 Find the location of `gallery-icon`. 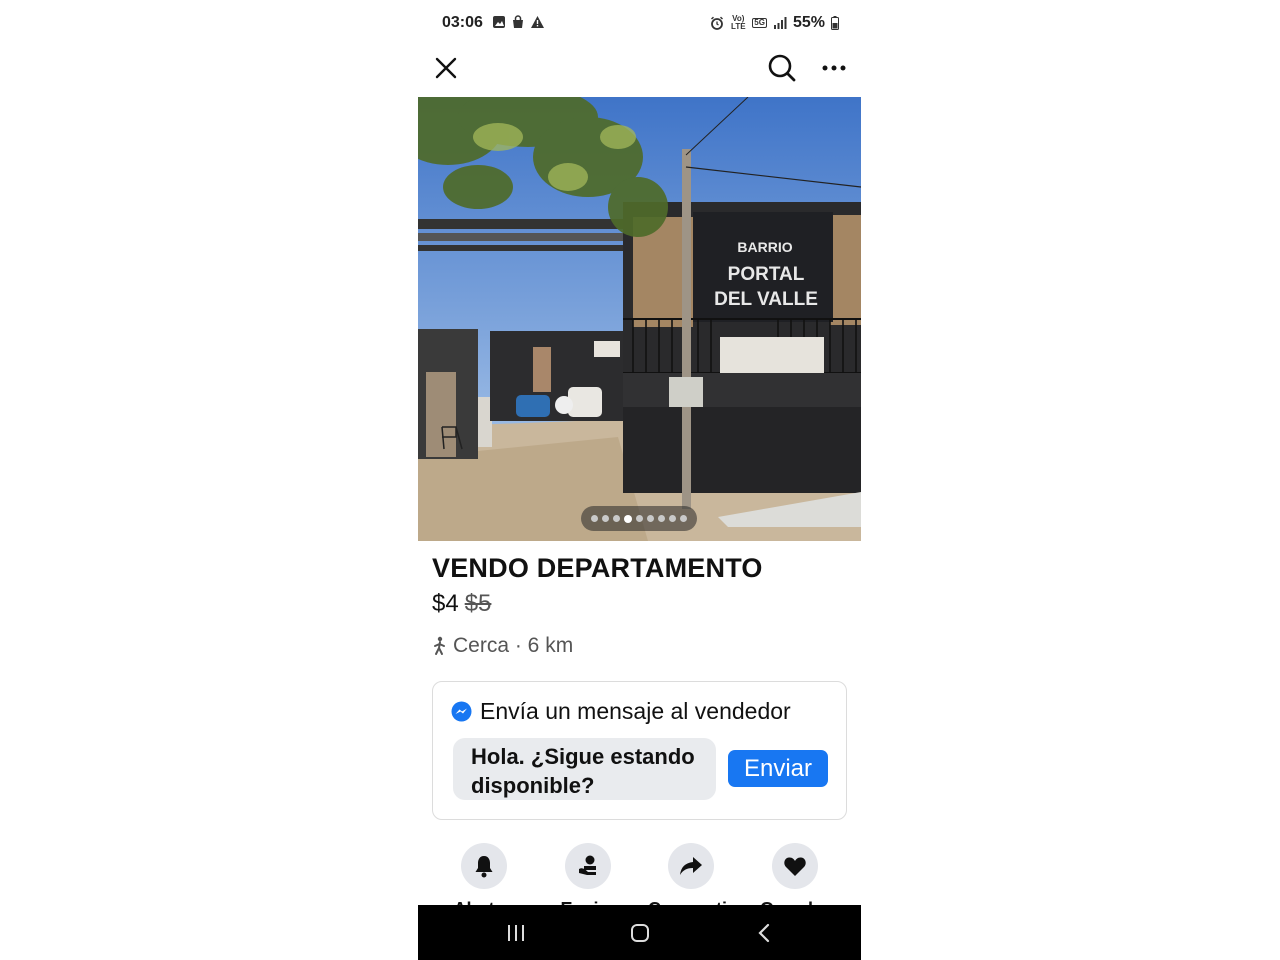

gallery-icon is located at coordinates (499, 22).